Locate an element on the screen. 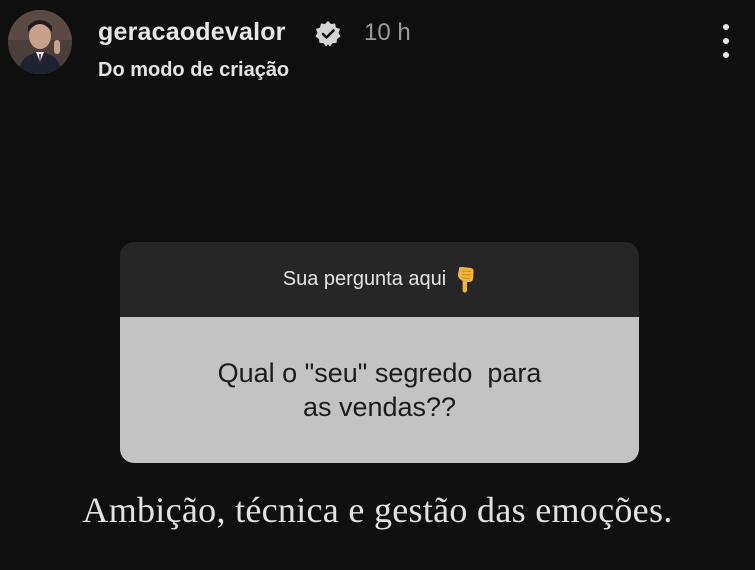 The width and height of the screenshot is (755, 570). avatar is located at coordinates (40, 42).